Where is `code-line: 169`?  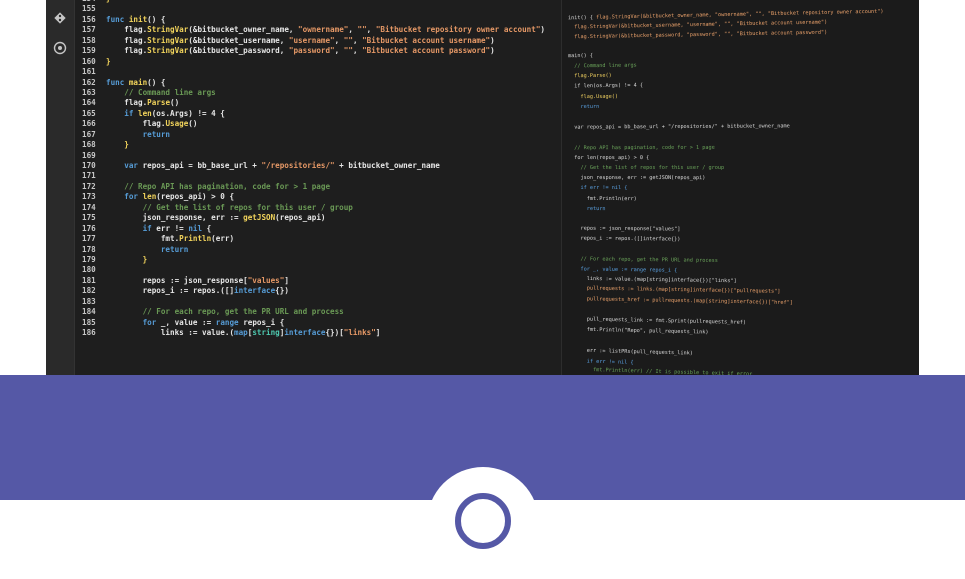
code-line: 169 is located at coordinates (322, 156).